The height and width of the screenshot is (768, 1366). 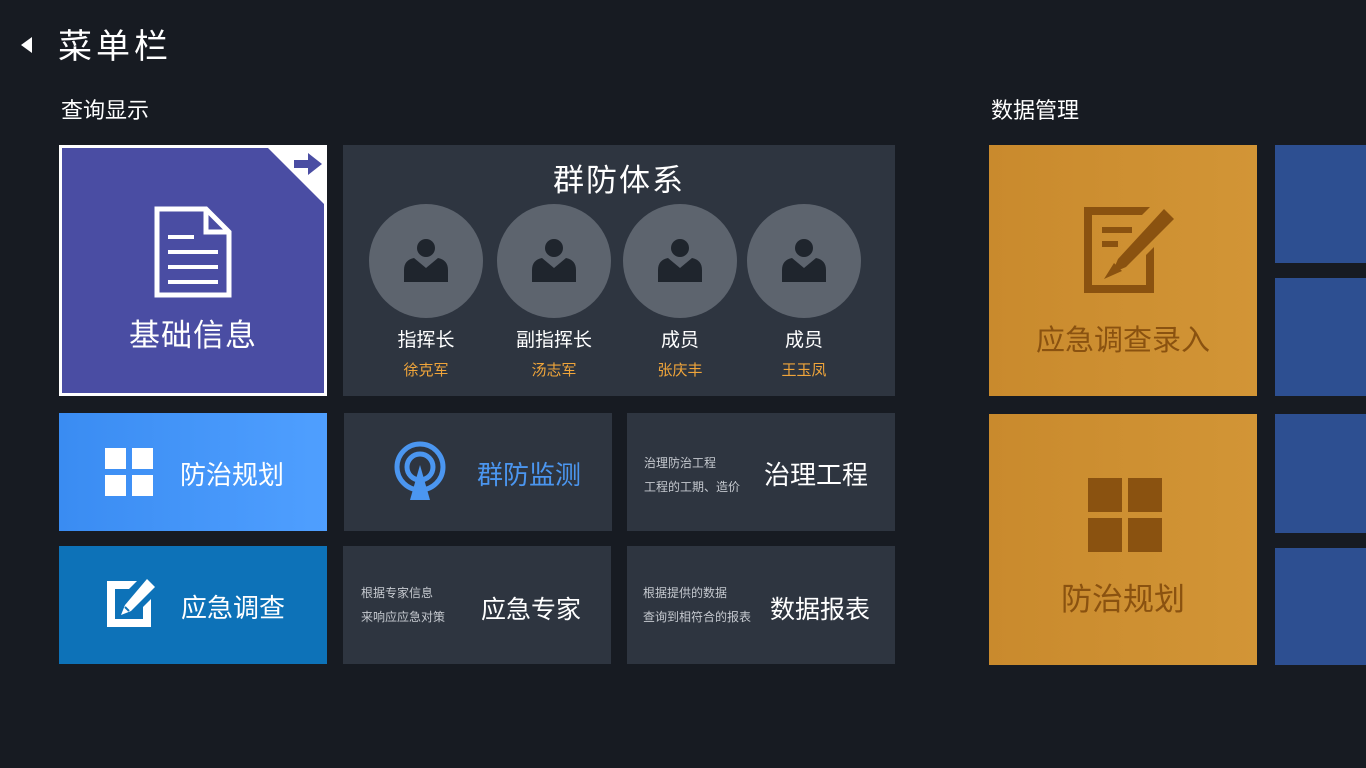 I want to click on back-button, so click(x=27, y=45).